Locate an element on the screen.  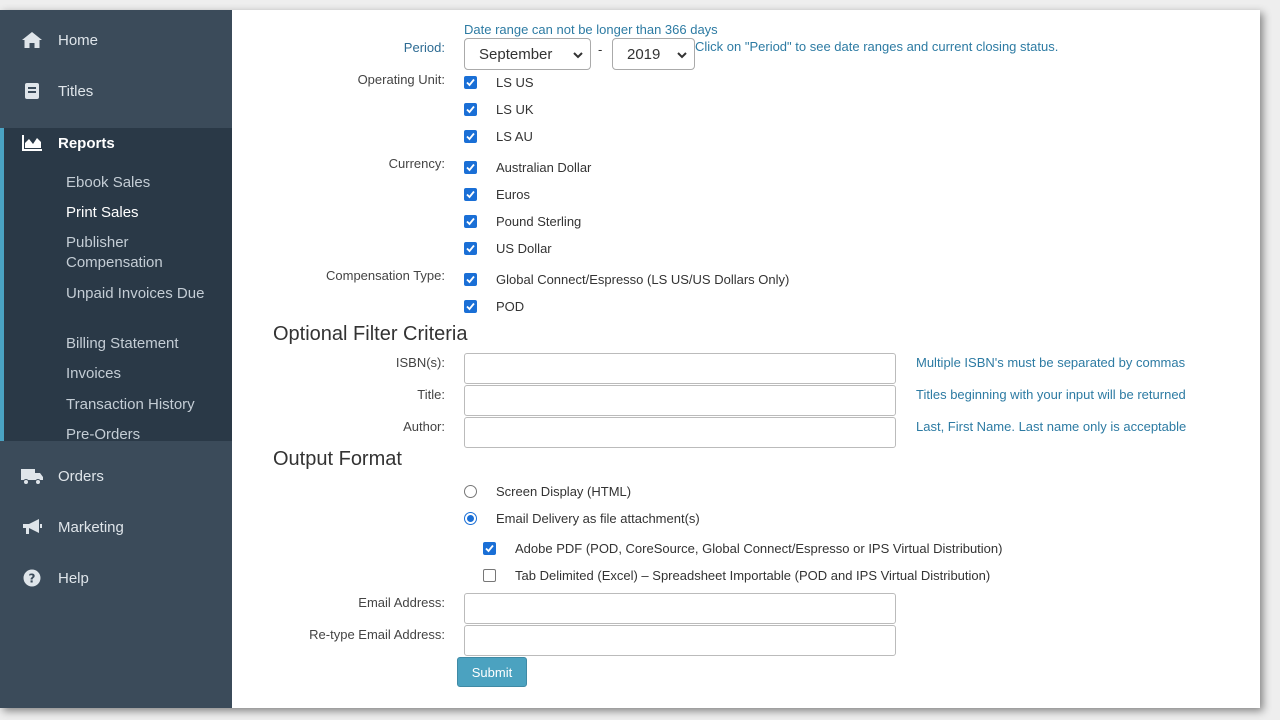
currency-aud-checkbox is located at coordinates (470, 167).